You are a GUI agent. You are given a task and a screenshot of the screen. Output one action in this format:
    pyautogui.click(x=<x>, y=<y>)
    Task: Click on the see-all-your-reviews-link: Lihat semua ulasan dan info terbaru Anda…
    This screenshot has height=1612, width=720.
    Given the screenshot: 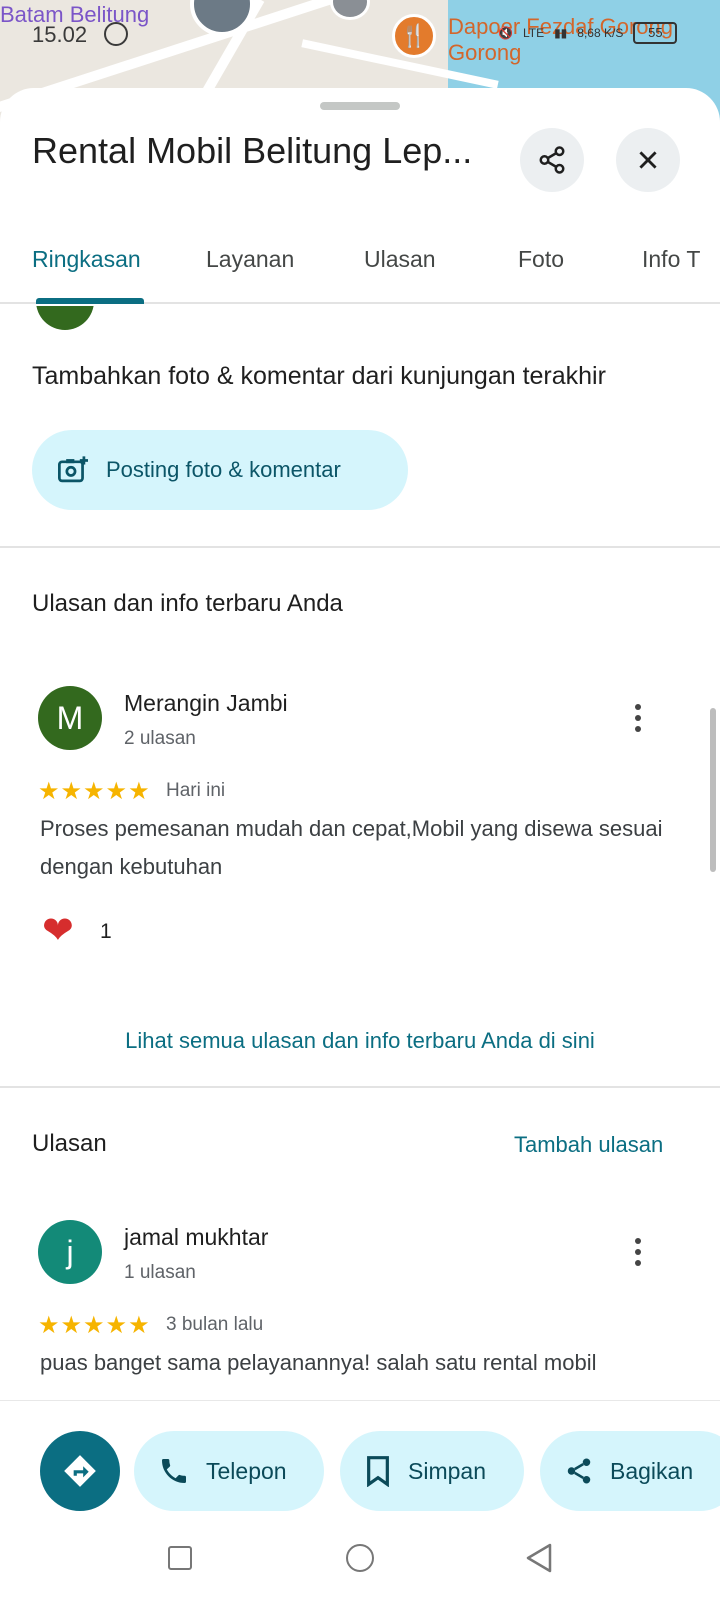 What is the action you would take?
    pyautogui.click(x=360, y=1041)
    